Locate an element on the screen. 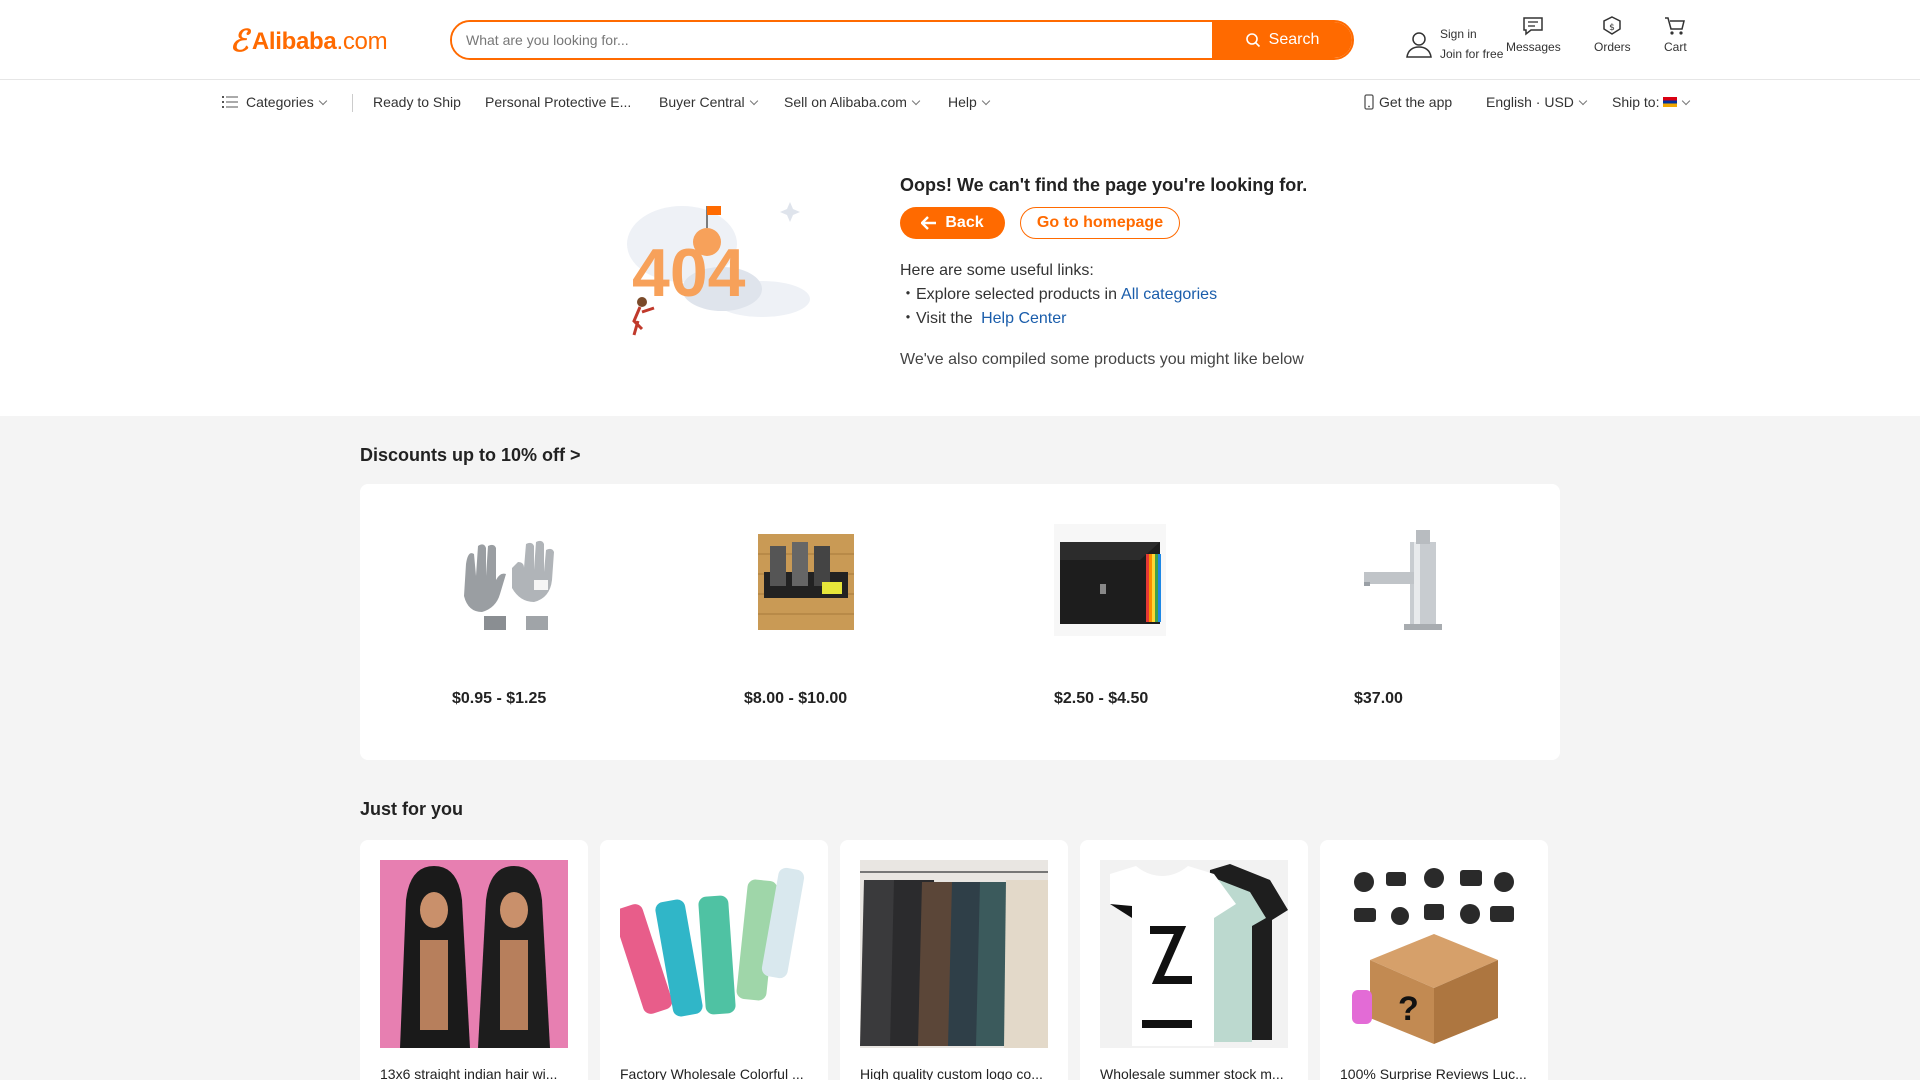 The width and height of the screenshot is (1920, 1080). cart-button: Cart is located at coordinates (1675, 35).